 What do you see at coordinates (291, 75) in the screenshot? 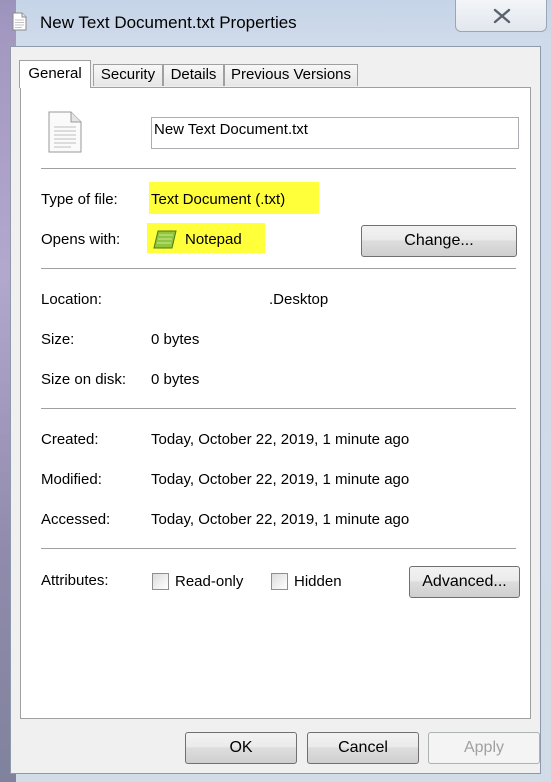
I see `tab-previous-versions: Previous Versions` at bounding box center [291, 75].